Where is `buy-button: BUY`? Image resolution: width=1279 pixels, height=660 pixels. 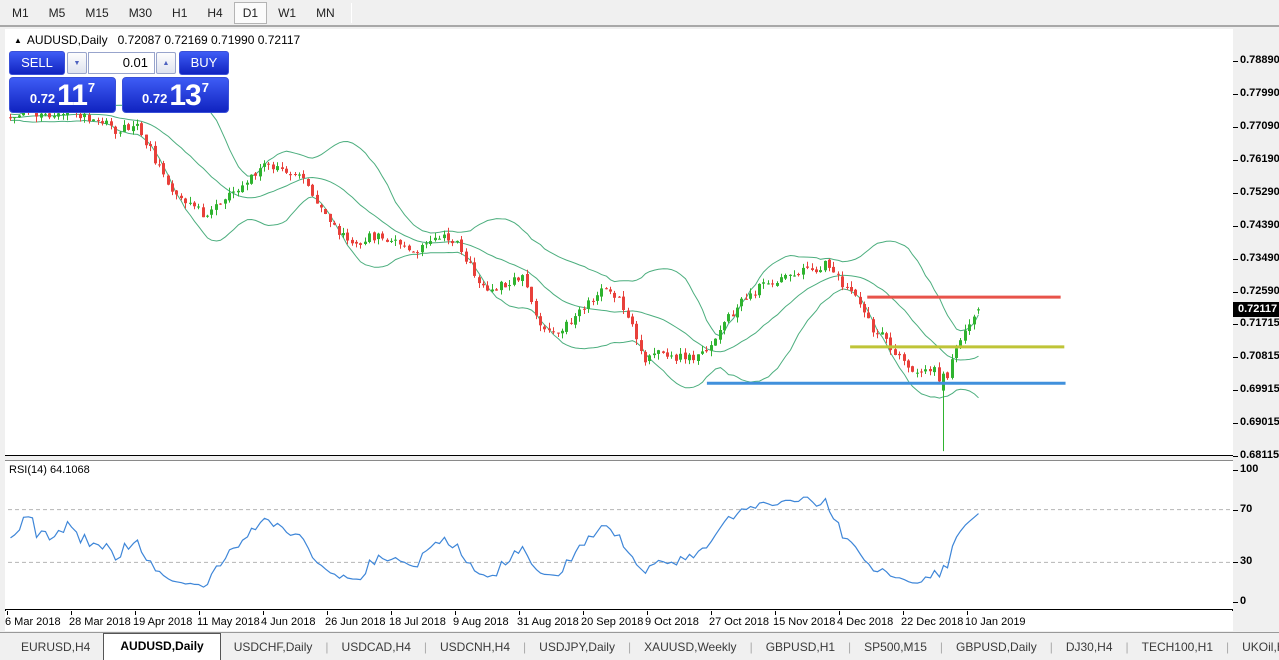
buy-button: BUY is located at coordinates (204, 63).